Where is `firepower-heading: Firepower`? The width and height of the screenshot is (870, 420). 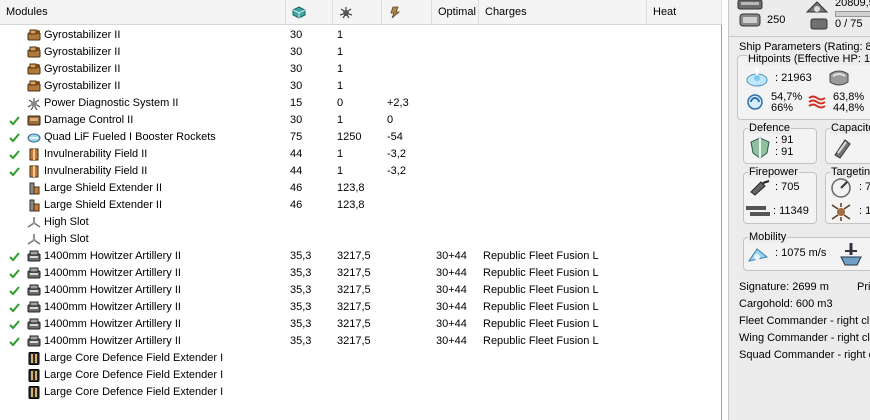
firepower-heading: Firepower is located at coordinates (773, 172).